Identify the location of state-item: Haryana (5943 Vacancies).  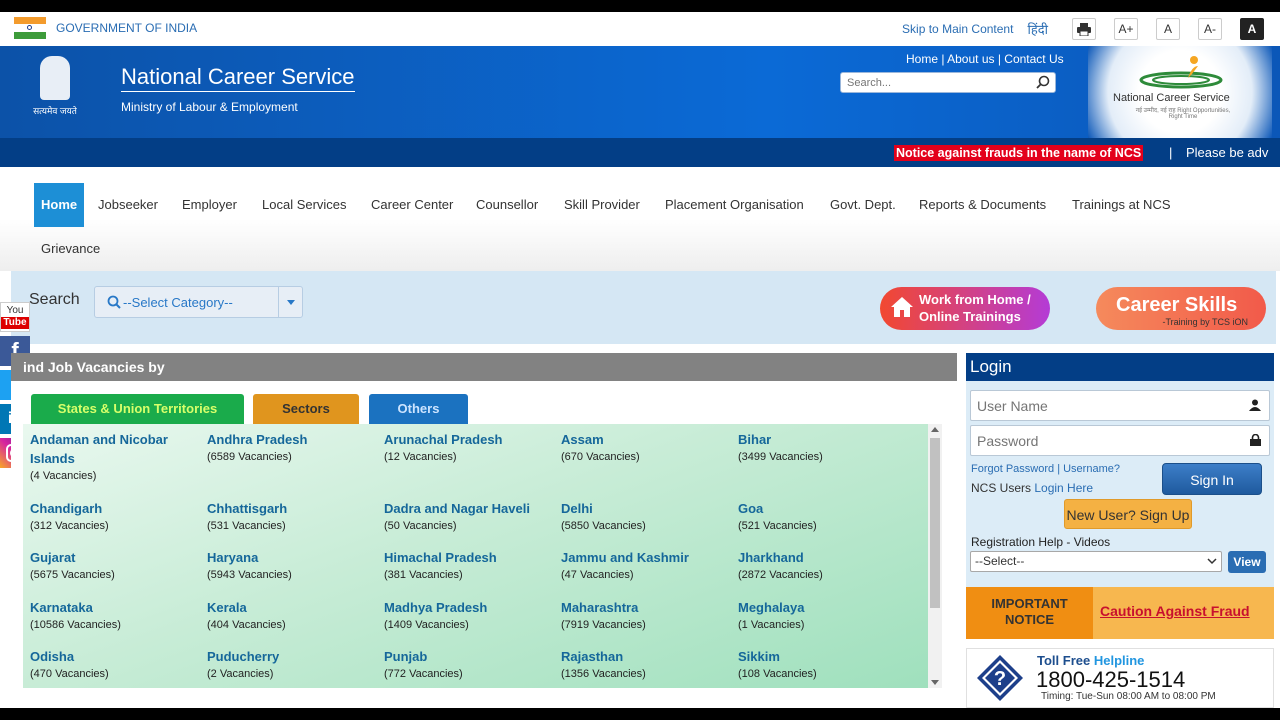
(294, 566).